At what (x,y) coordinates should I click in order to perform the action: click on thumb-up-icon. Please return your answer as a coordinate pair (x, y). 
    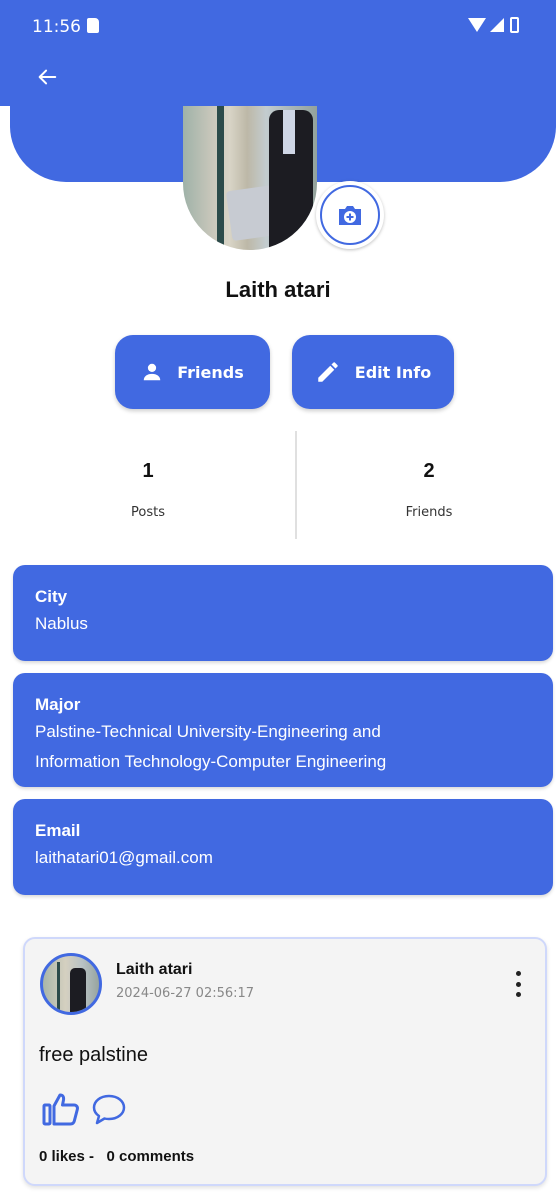
    Looking at the image, I should click on (60, 1109).